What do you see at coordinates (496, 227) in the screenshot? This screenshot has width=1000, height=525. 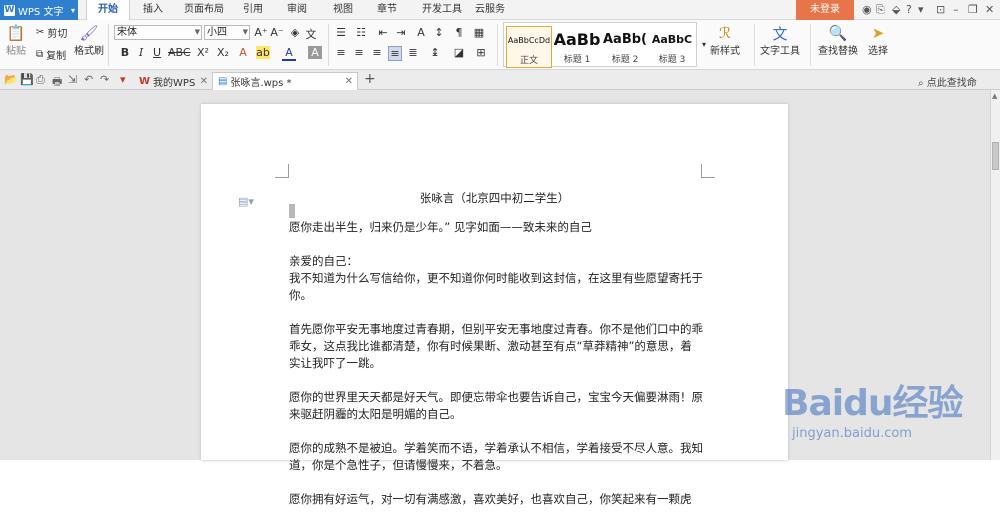 I see `paragraph: 愿你走出半生，归来仍是少年。” 见字如面——致未来的自己` at bounding box center [496, 227].